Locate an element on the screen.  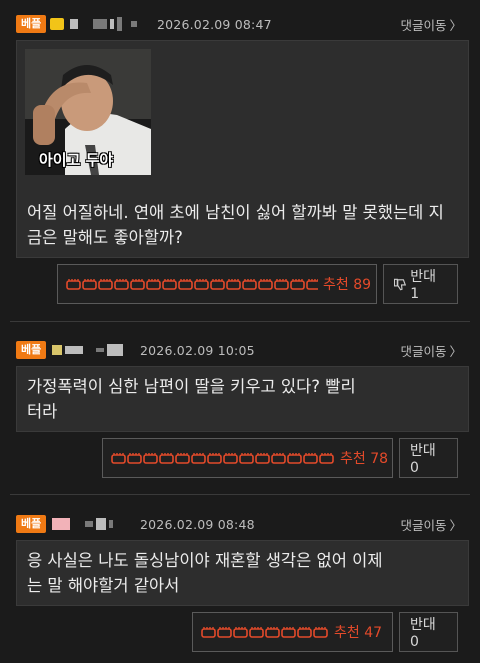
recommend-label: 추천 78 is located at coordinates (364, 459).